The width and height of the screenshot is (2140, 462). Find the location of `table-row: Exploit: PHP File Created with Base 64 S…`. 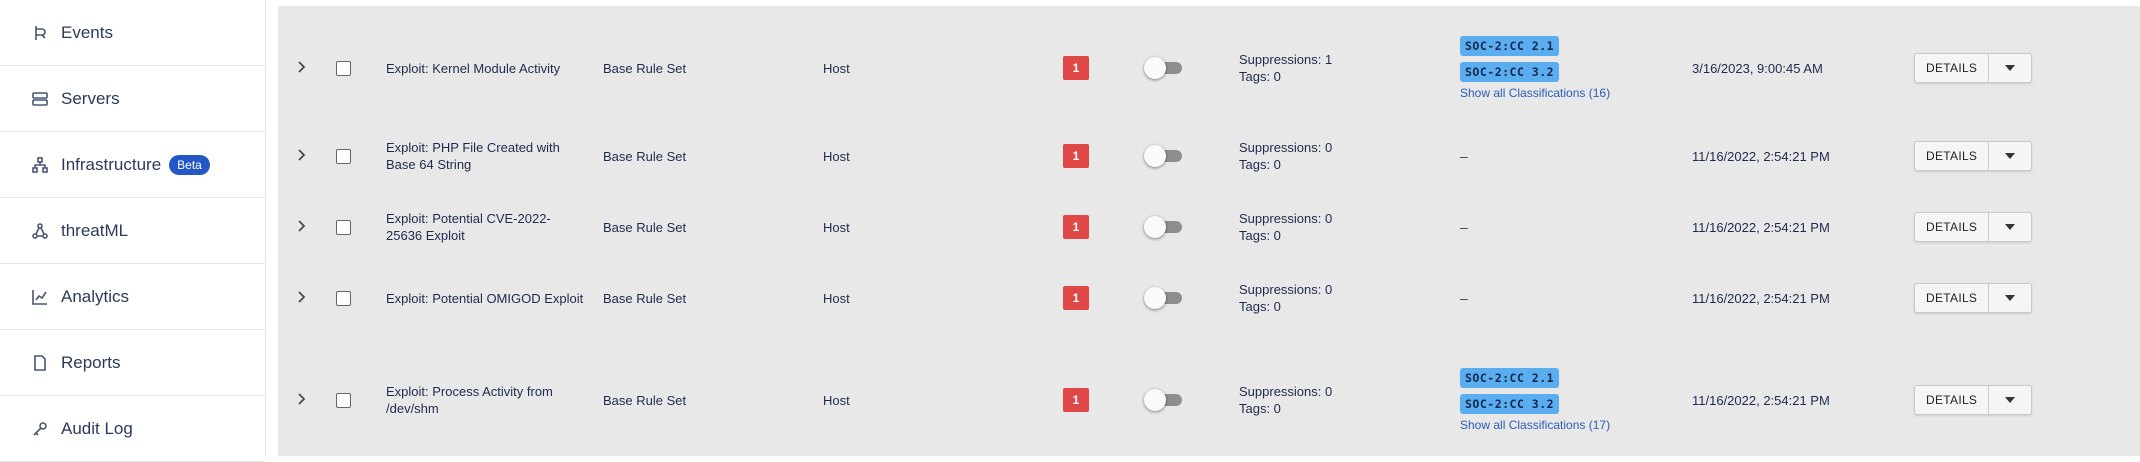

table-row: Exploit: PHP File Created with Base 64 S… is located at coordinates (1209, 156).